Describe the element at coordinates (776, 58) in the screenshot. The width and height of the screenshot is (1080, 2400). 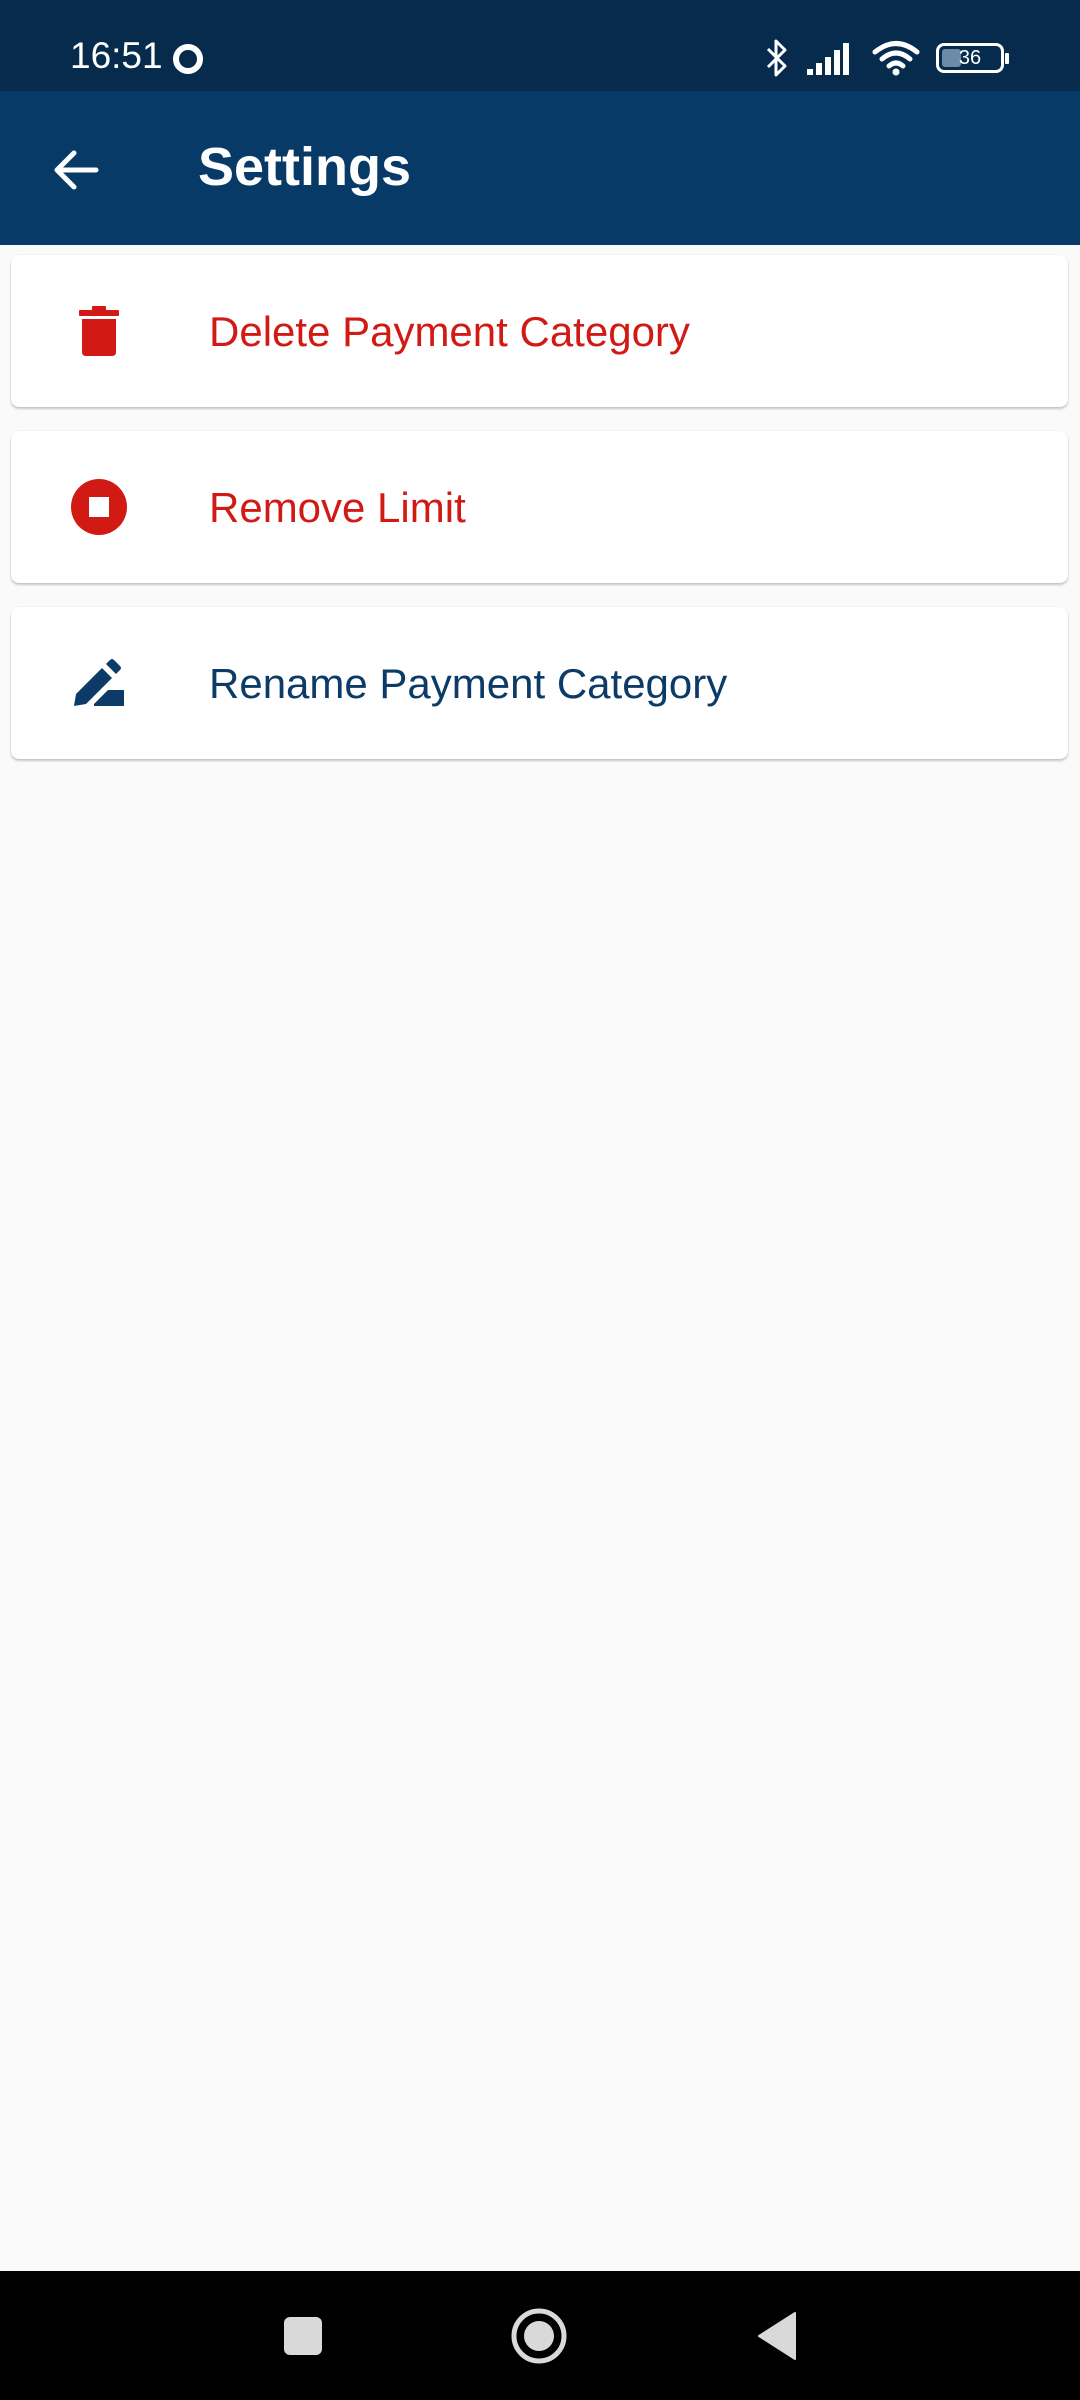
I see `bluetooth-icon` at that location.